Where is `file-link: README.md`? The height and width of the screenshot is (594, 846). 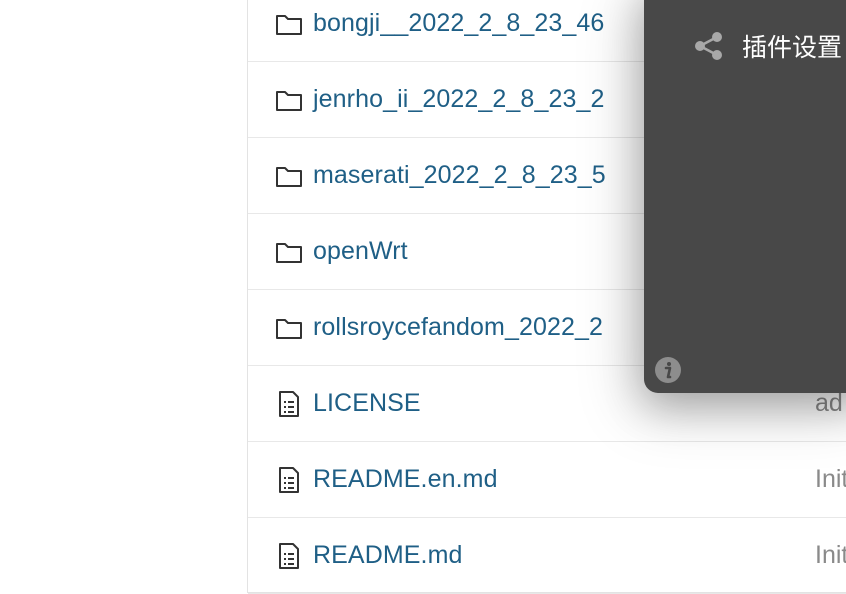
file-link: README.md is located at coordinates (388, 555).